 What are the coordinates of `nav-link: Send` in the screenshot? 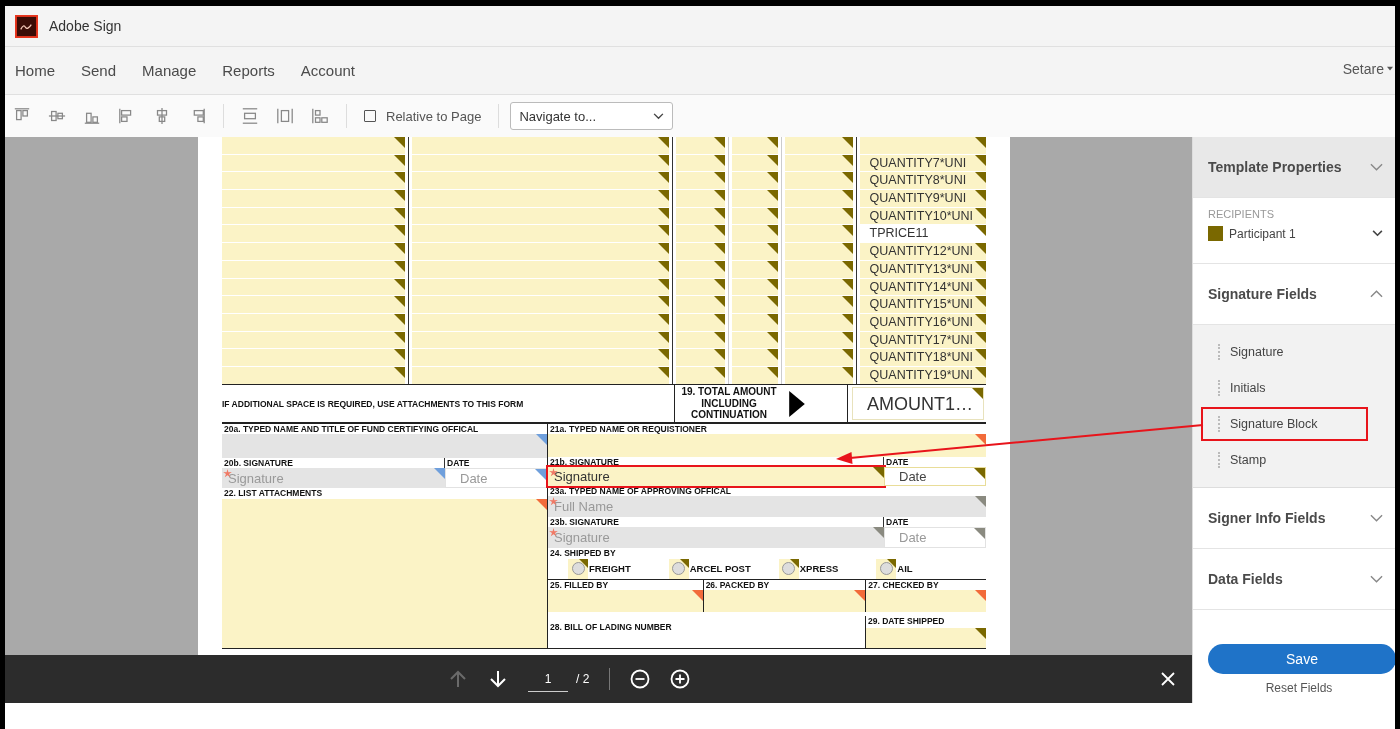 It's located at (99, 70).